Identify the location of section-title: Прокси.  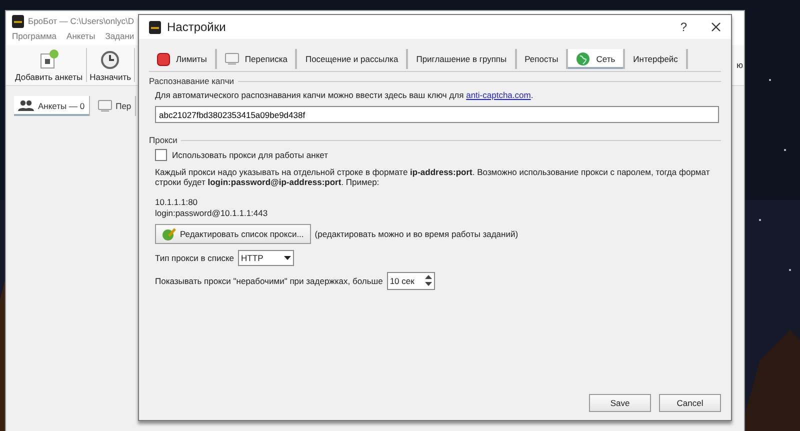
(163, 140).